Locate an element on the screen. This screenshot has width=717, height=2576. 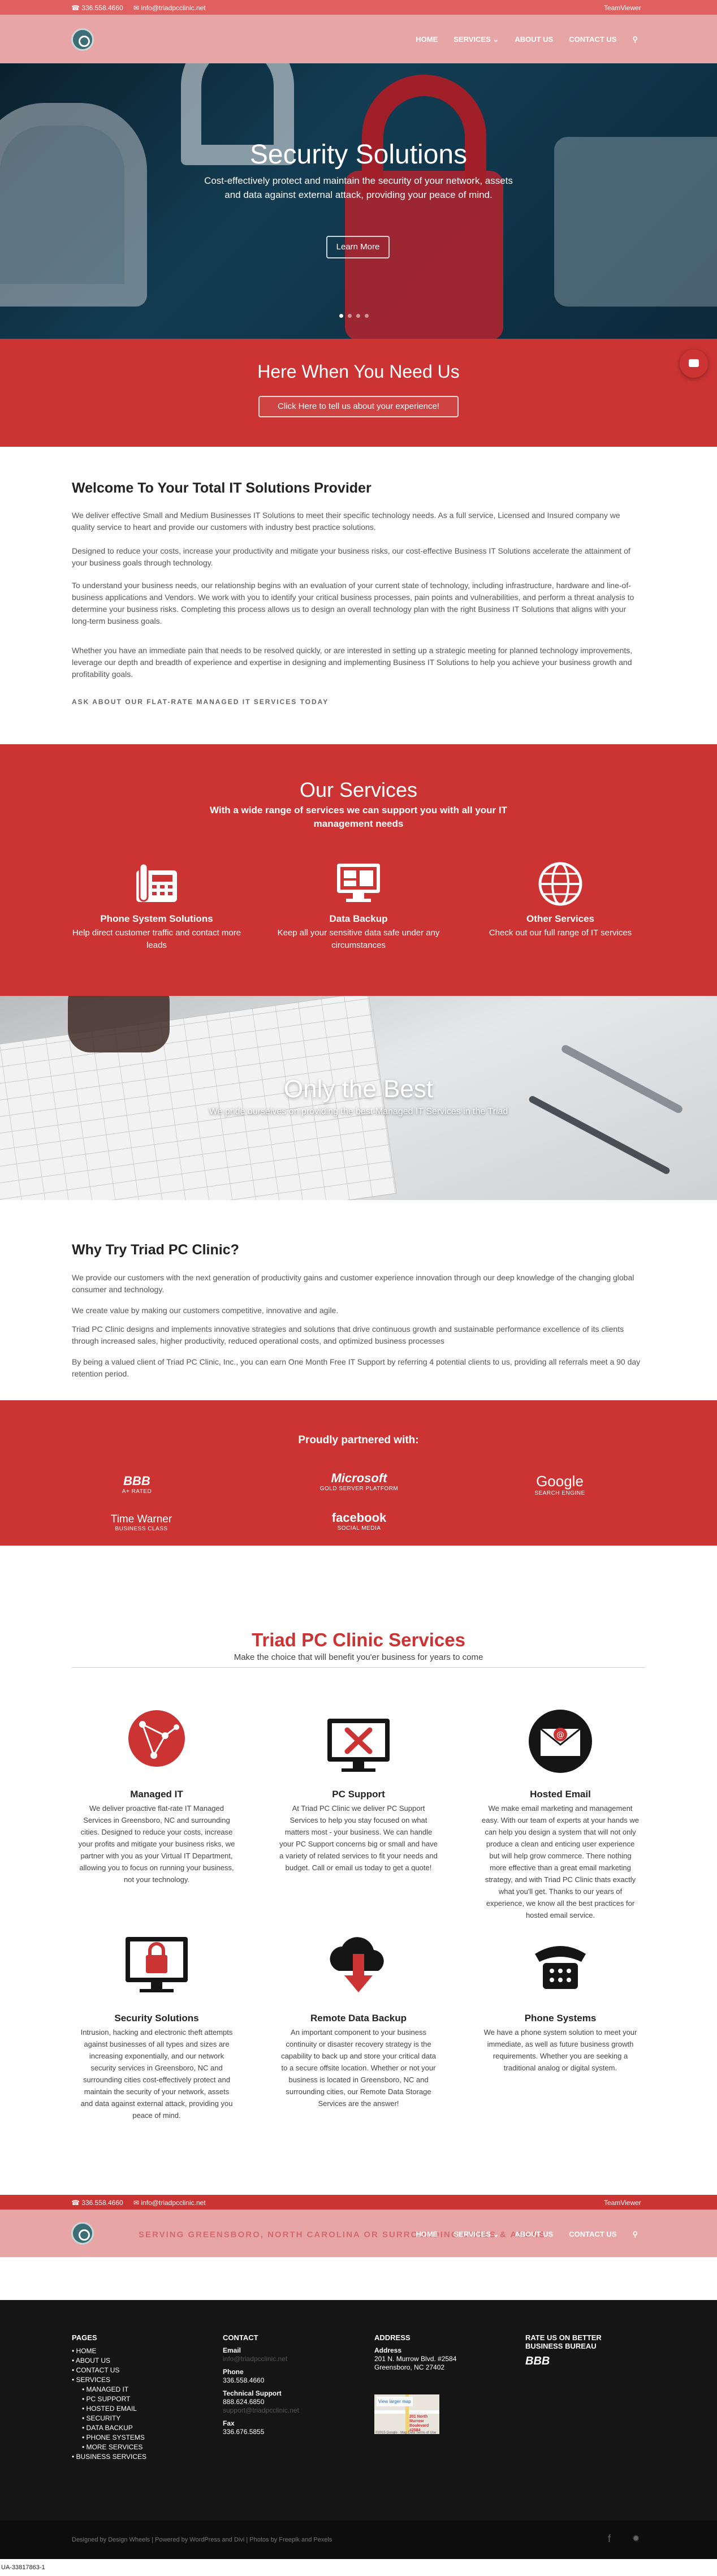
tracking-id-bar: UA-33817863-1 is located at coordinates (358, 2567).